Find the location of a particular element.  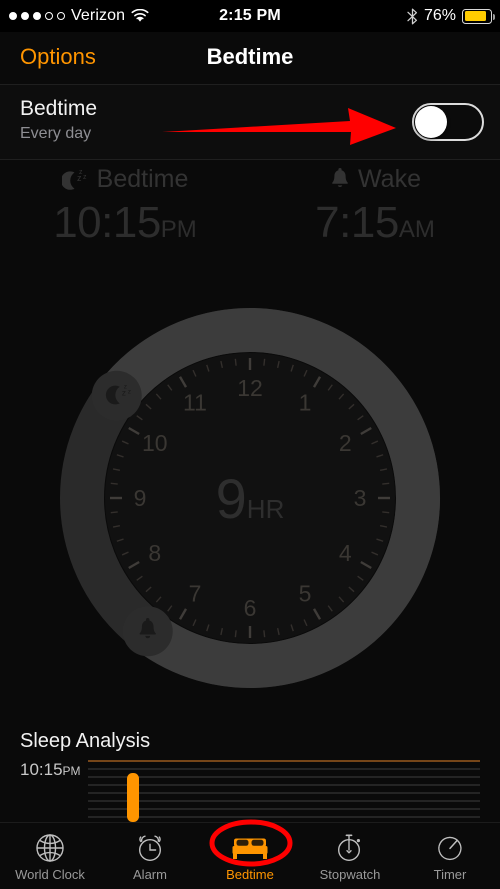

bedtime-time-column: z z z Bedtime 10:15PM is located at coordinates (125, 207).